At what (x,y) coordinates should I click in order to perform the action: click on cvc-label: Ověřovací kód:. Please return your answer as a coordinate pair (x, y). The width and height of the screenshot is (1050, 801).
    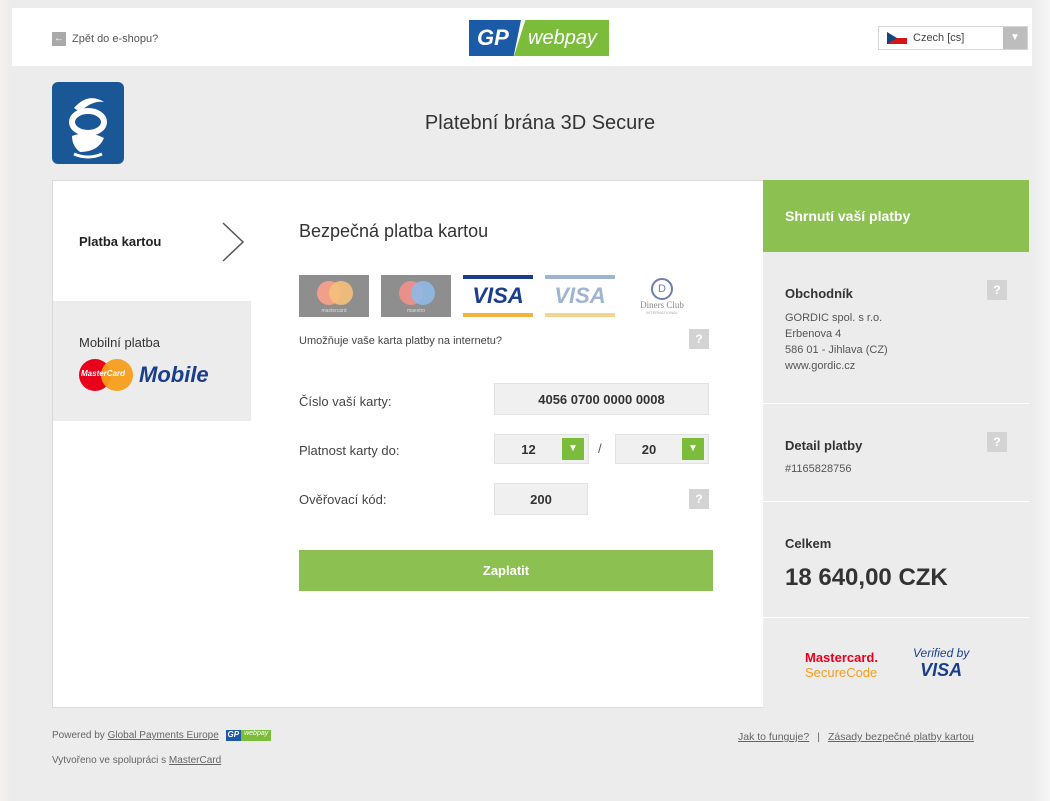
    Looking at the image, I should click on (343, 499).